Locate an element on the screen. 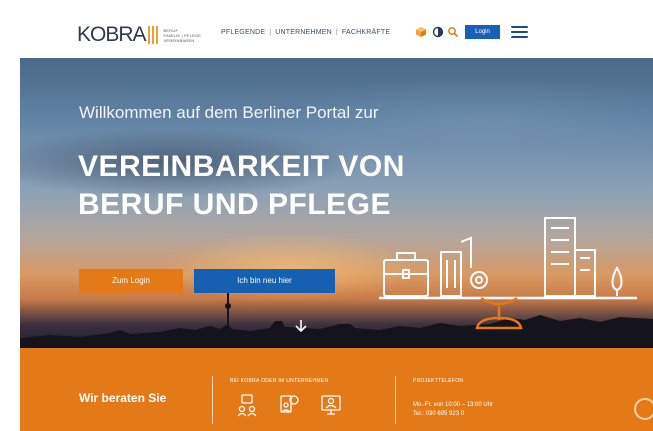 The width and height of the screenshot is (653, 431). band-title: Wir beraten Sie is located at coordinates (123, 398).